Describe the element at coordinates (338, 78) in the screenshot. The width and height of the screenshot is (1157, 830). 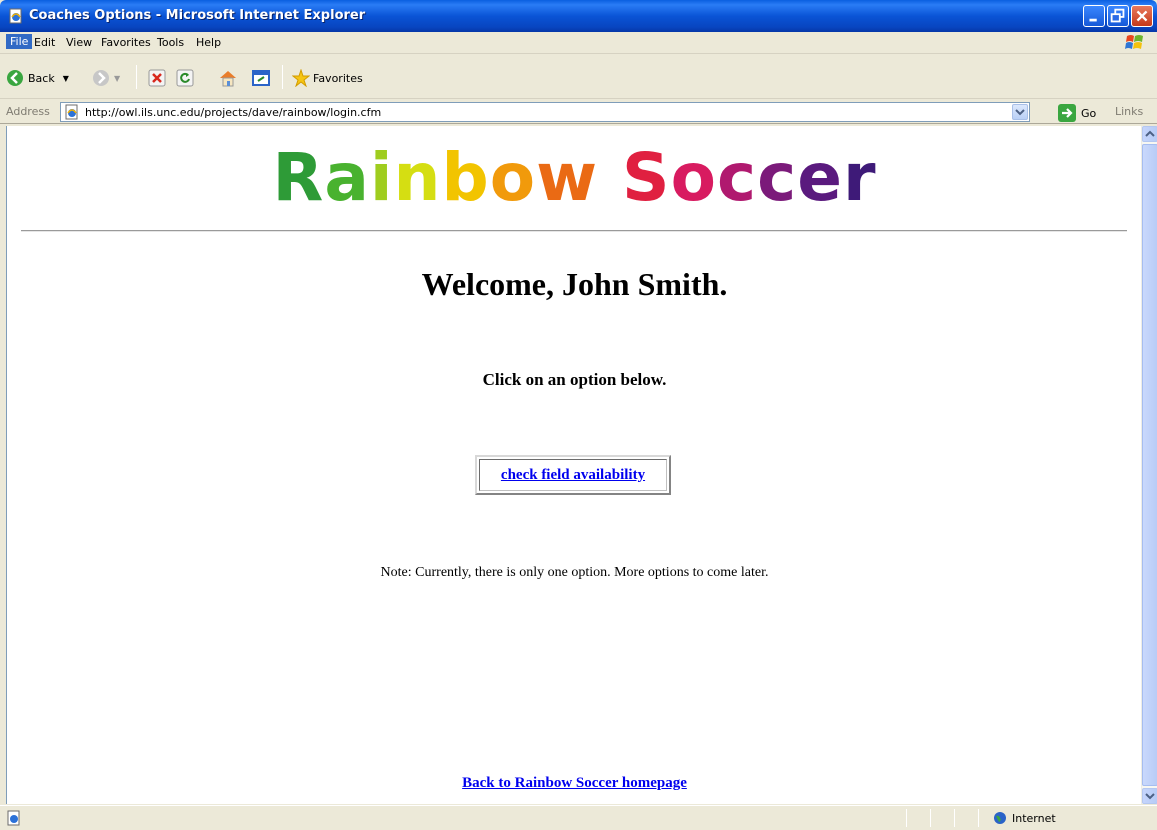
I see `favorites-label: Favorites` at that location.